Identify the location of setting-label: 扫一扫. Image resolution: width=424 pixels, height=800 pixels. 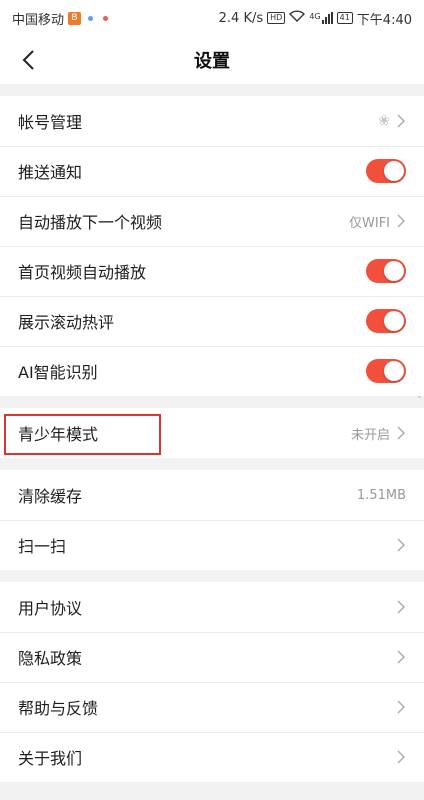
(42, 546).